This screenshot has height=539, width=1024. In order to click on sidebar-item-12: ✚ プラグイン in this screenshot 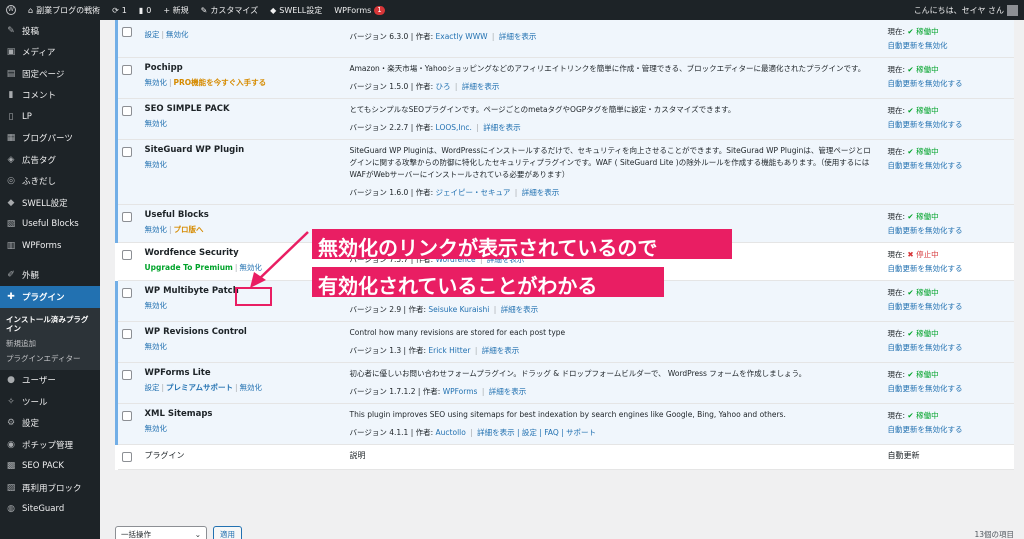, I will do `click(50, 297)`.